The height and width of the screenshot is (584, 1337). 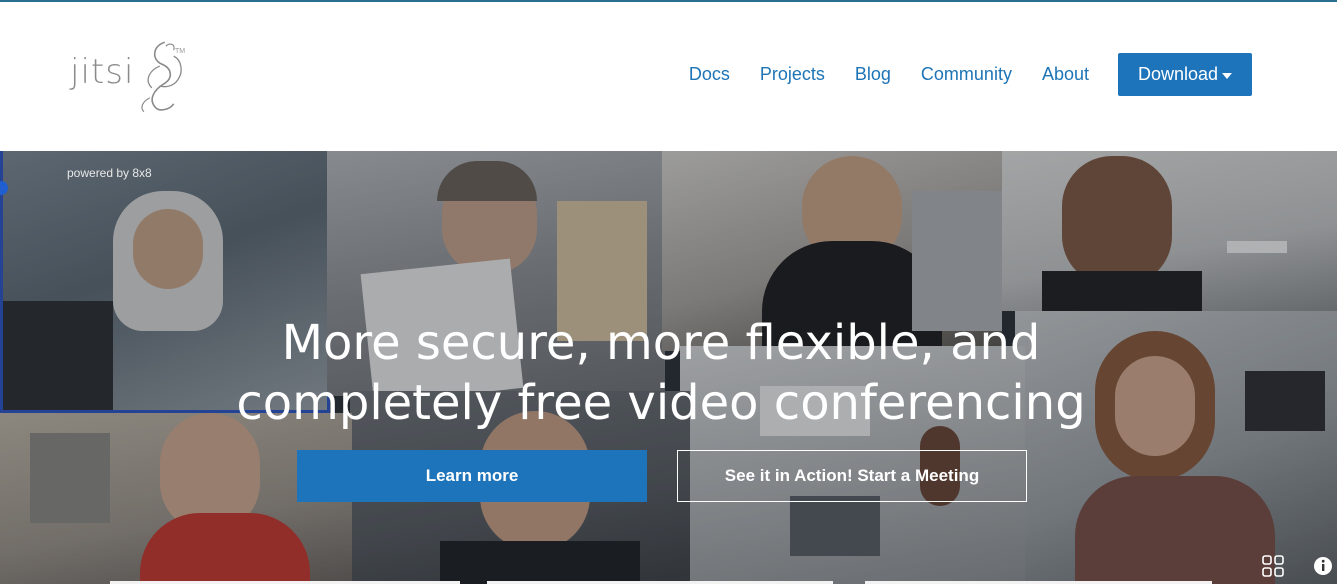 What do you see at coordinates (1323, 566) in the screenshot?
I see `info-icon` at bounding box center [1323, 566].